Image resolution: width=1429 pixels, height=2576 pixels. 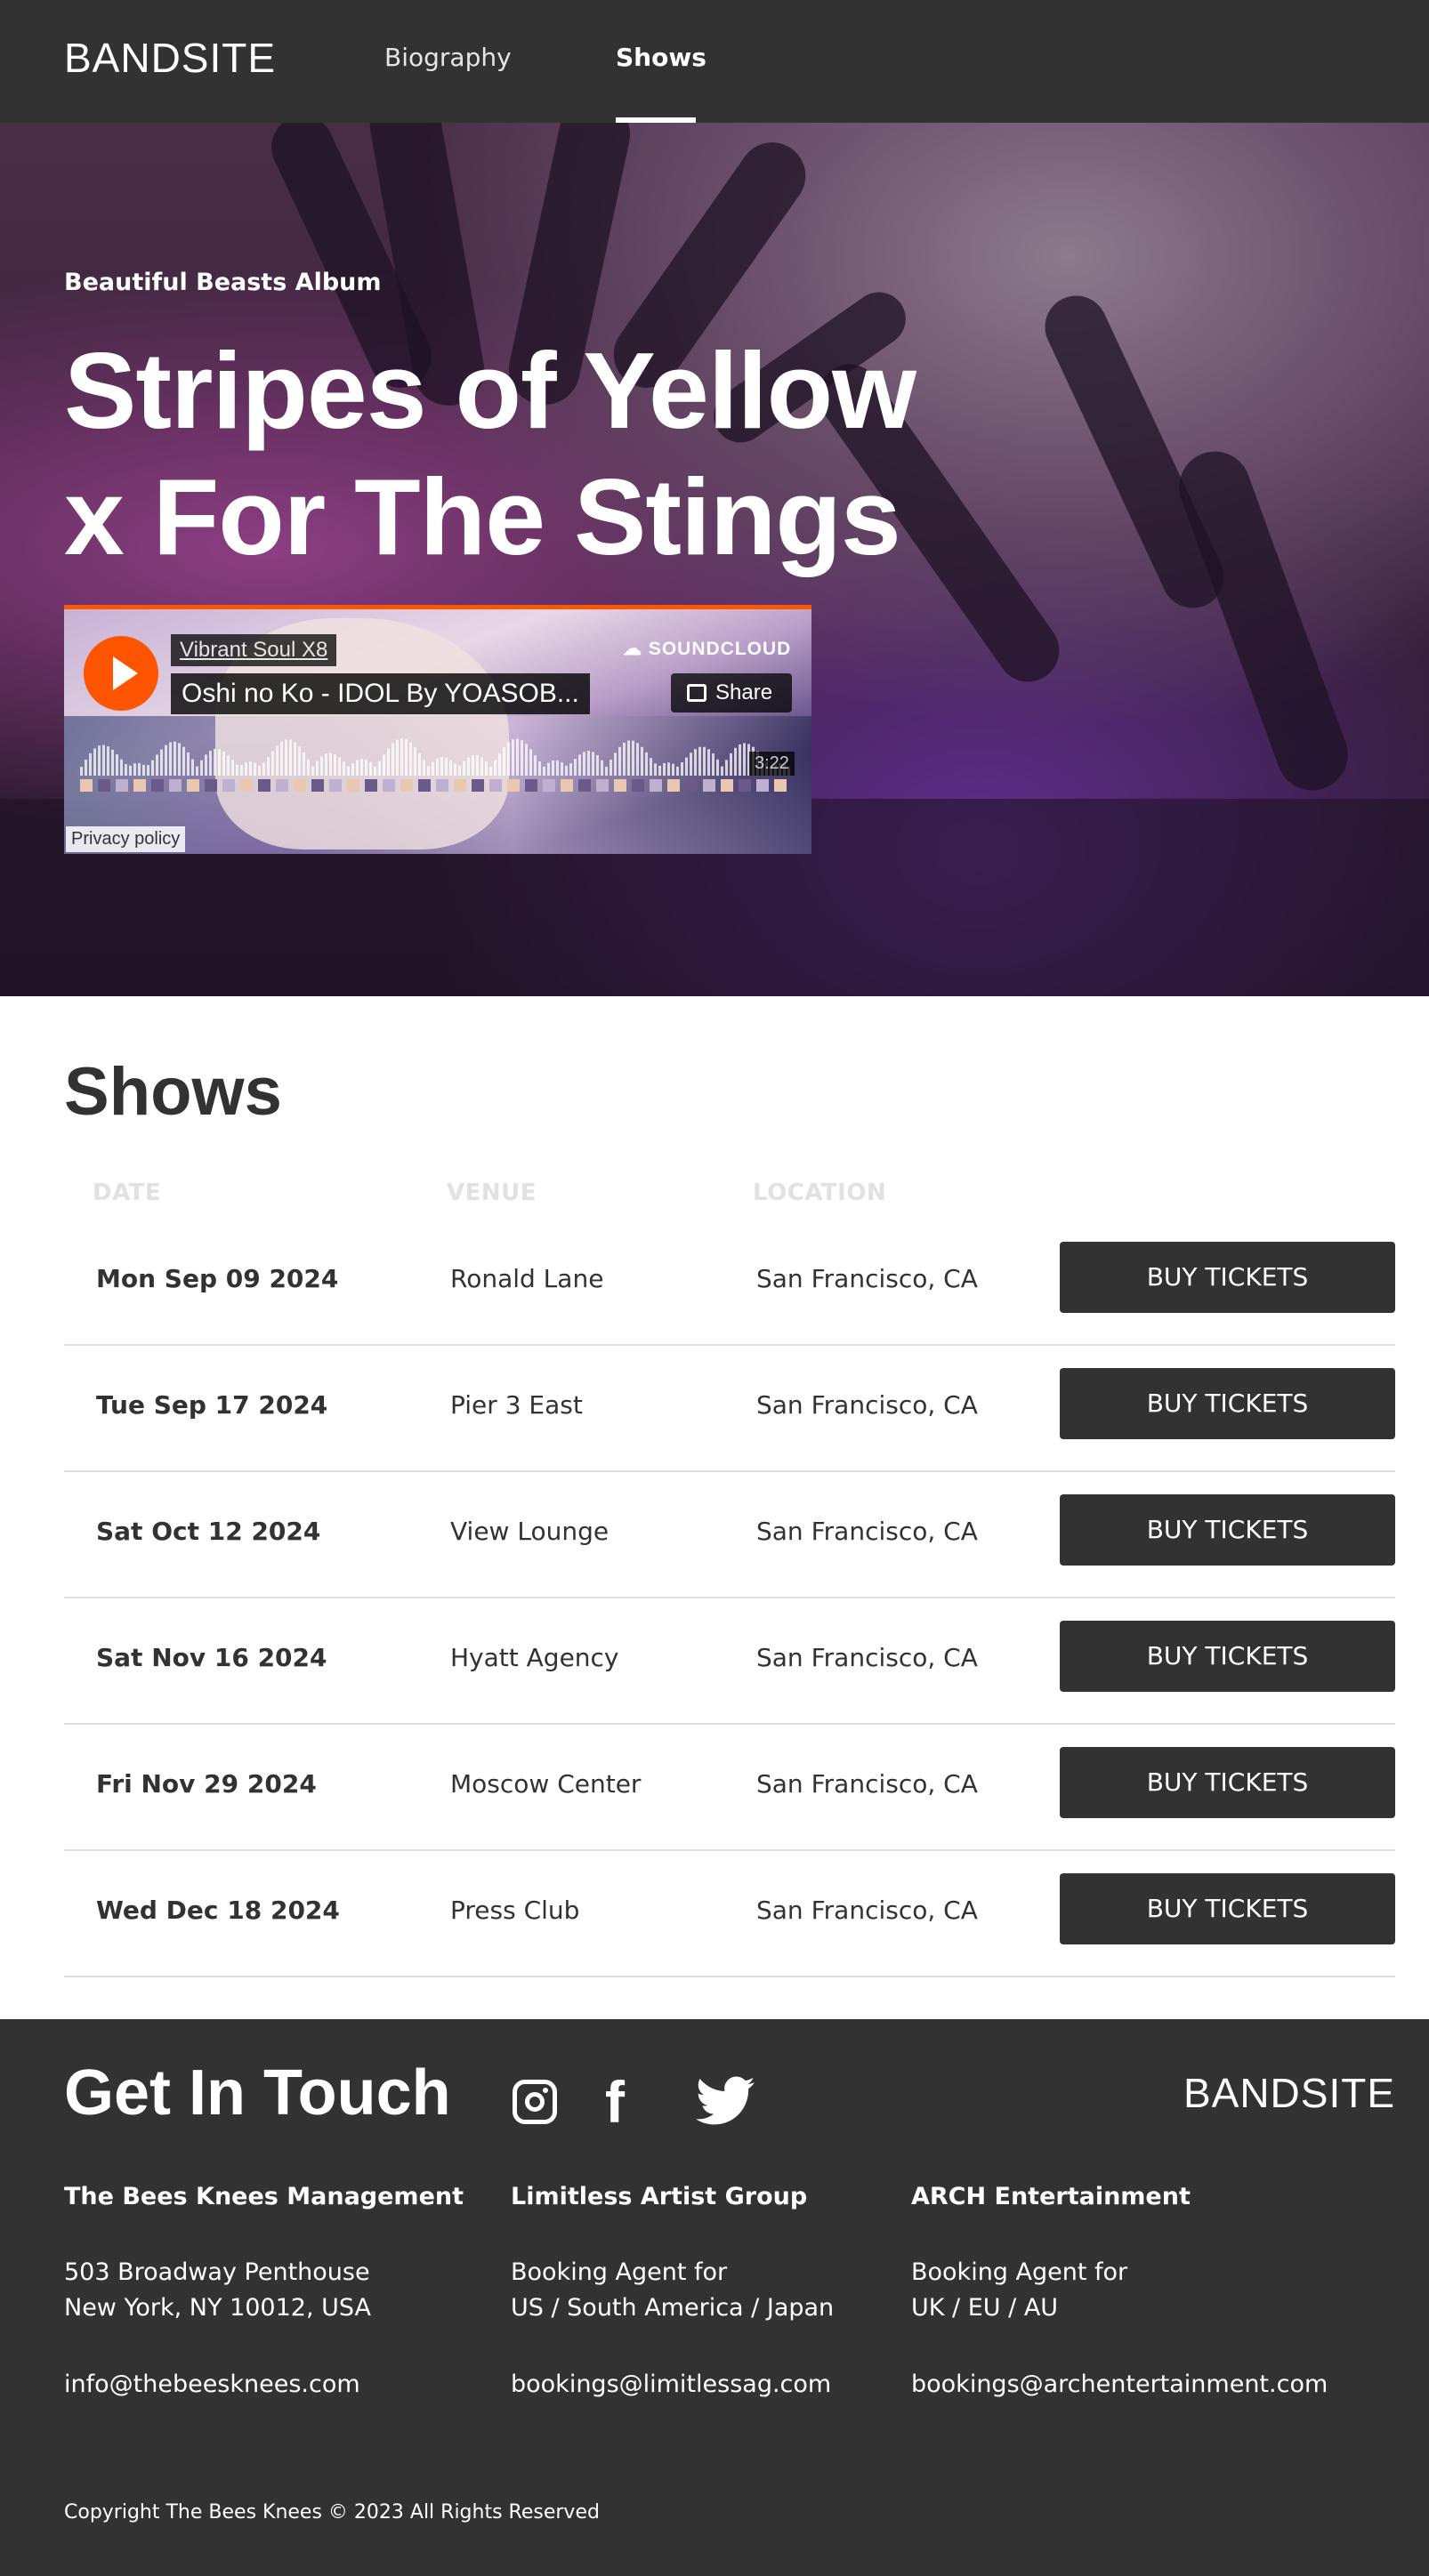 What do you see at coordinates (535, 2102) in the screenshot?
I see `instagram-icon` at bounding box center [535, 2102].